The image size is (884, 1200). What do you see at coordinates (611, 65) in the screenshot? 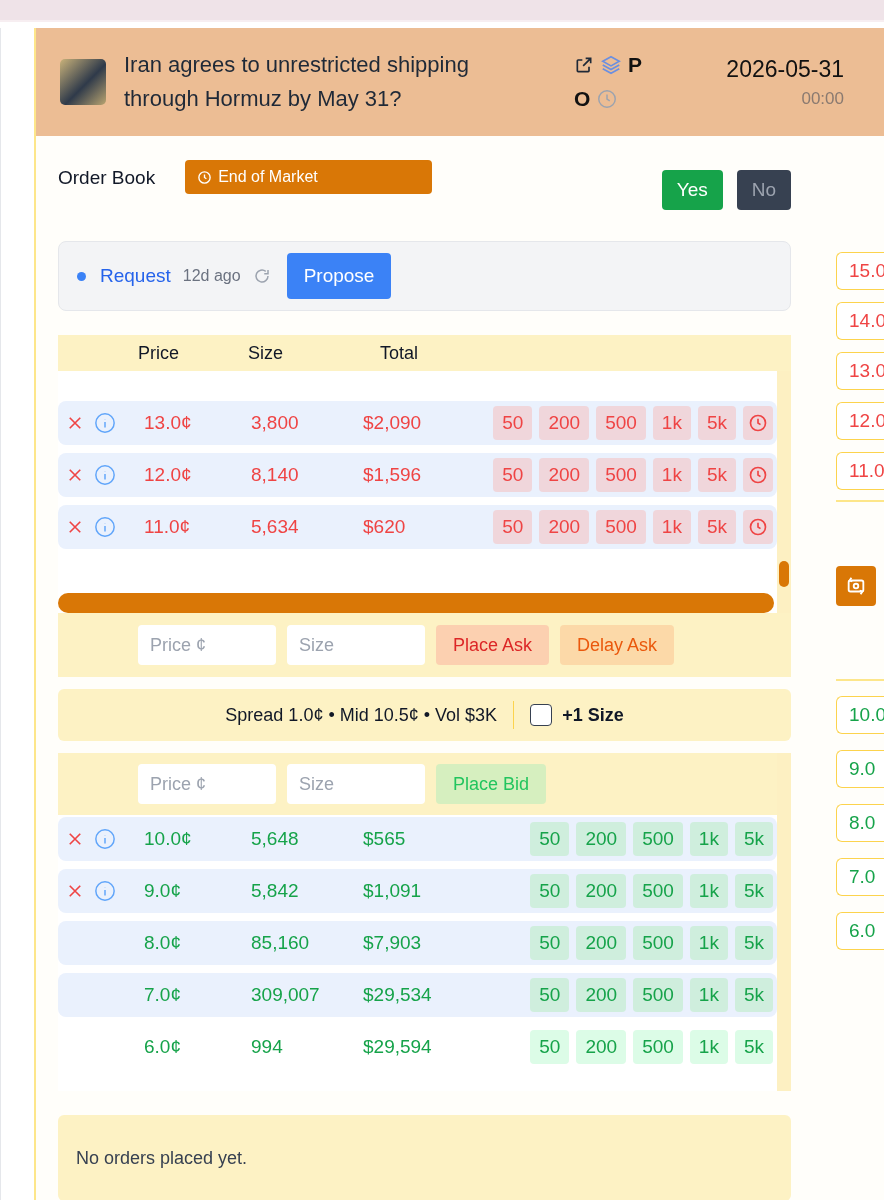
I see `layers-icon` at bounding box center [611, 65].